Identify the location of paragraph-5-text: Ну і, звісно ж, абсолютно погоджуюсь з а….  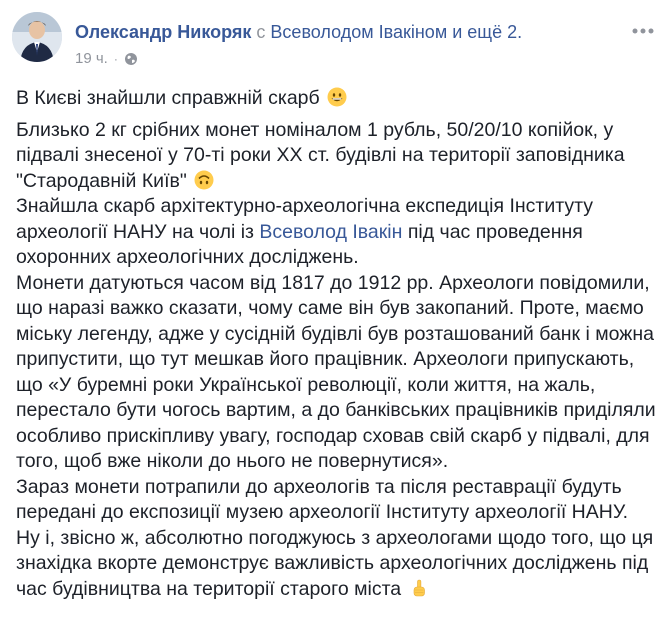
(335, 563).